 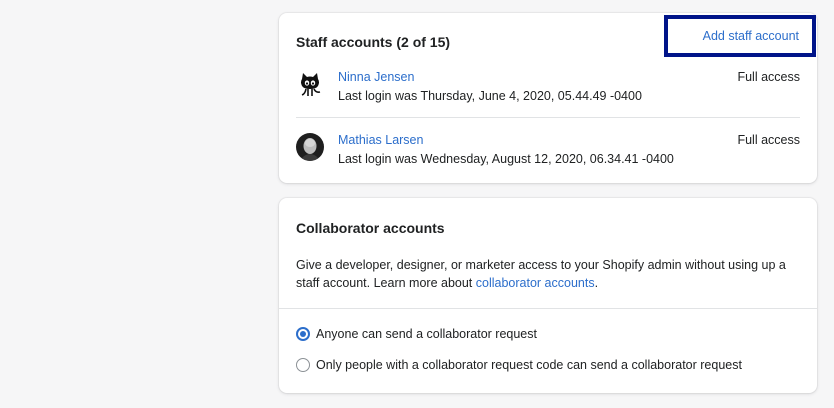 What do you see at coordinates (426, 334) in the screenshot?
I see `radio-label: Anyone can send a collaborator request` at bounding box center [426, 334].